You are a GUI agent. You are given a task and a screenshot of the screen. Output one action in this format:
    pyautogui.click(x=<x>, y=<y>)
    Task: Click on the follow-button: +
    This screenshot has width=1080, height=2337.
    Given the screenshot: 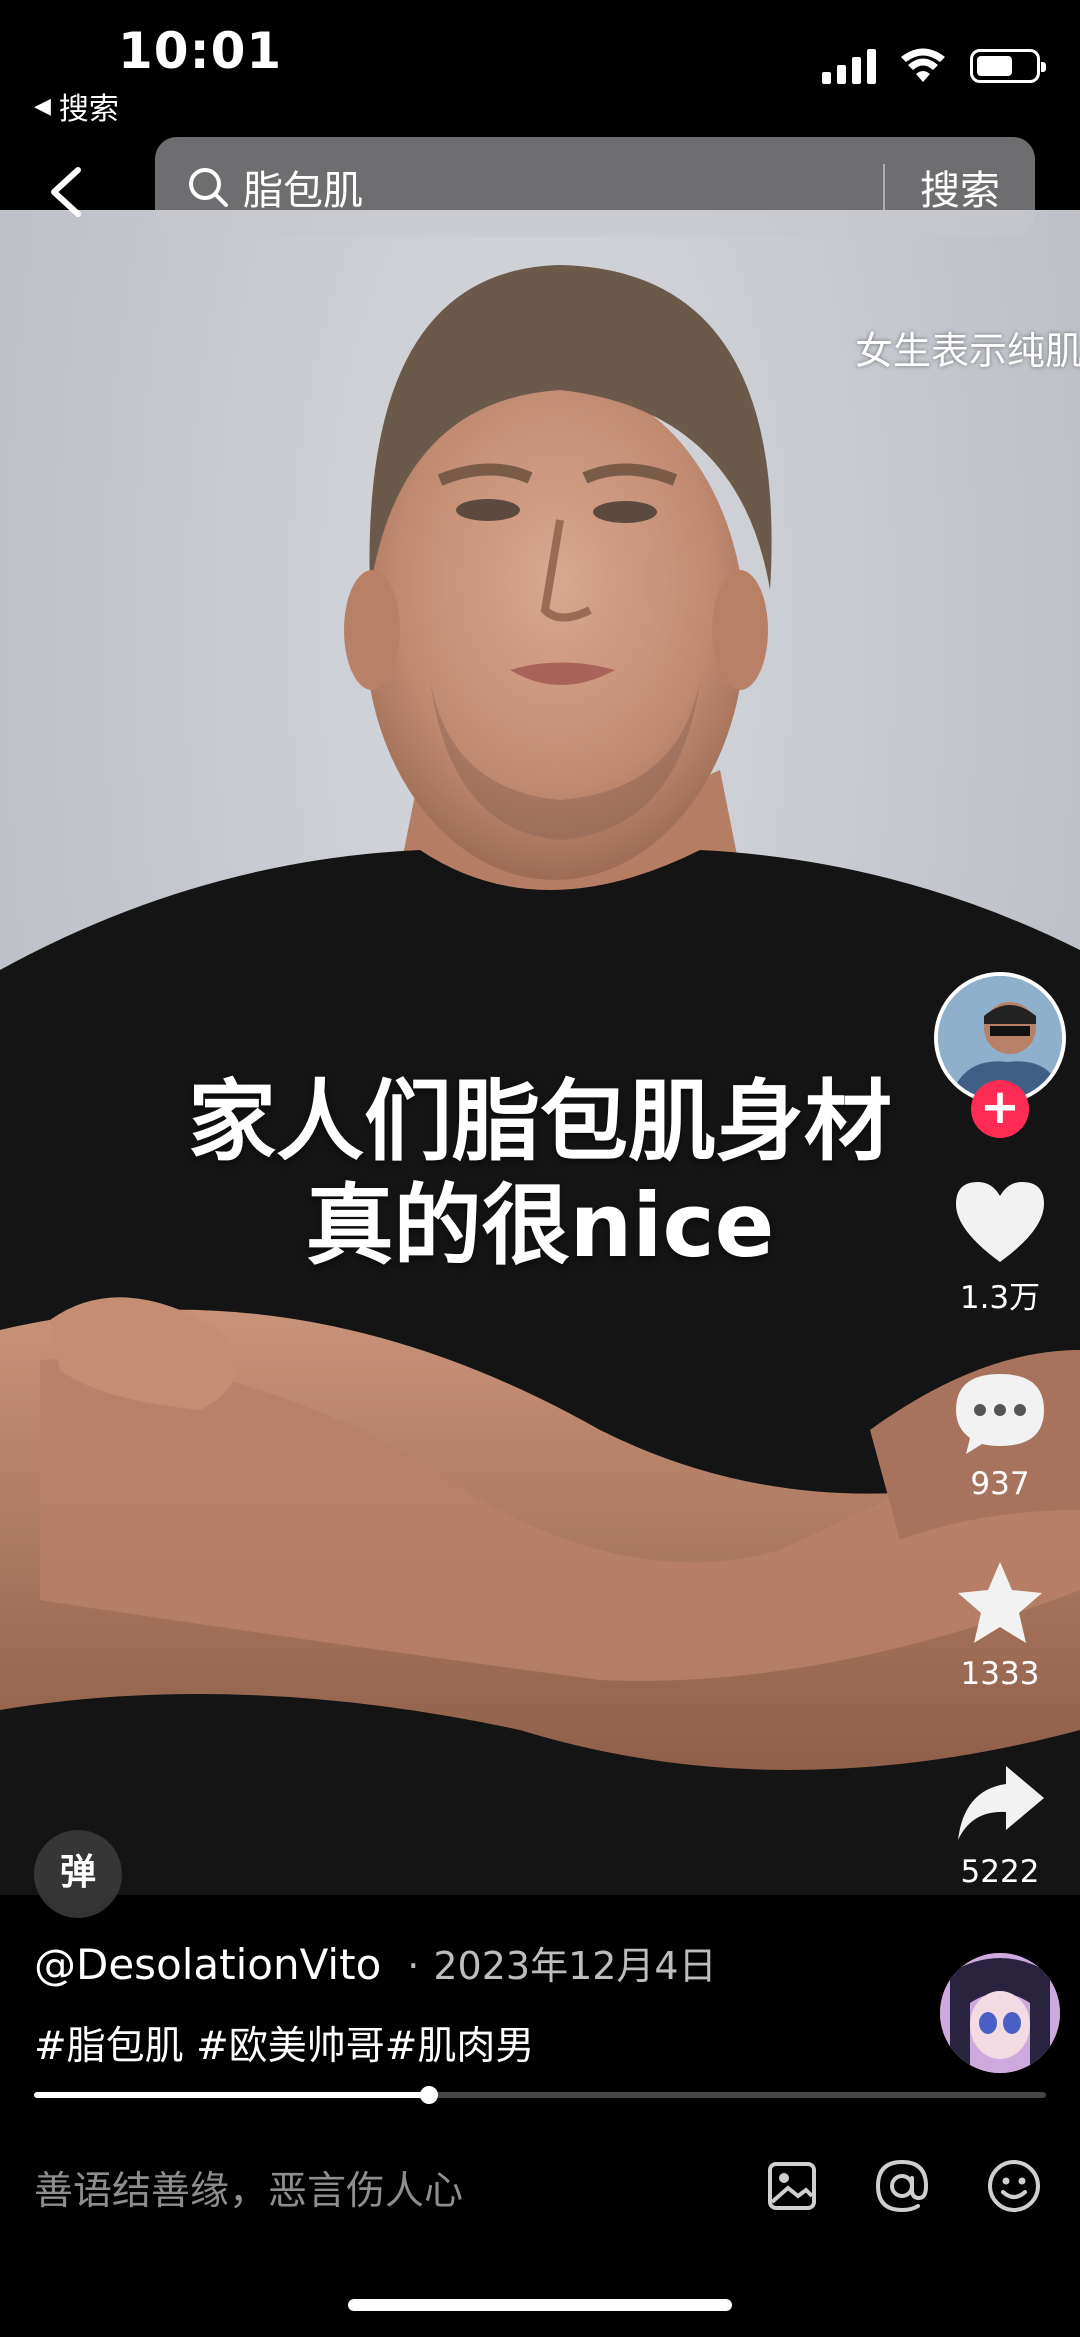 What is the action you would take?
    pyautogui.click(x=1000, y=1109)
    